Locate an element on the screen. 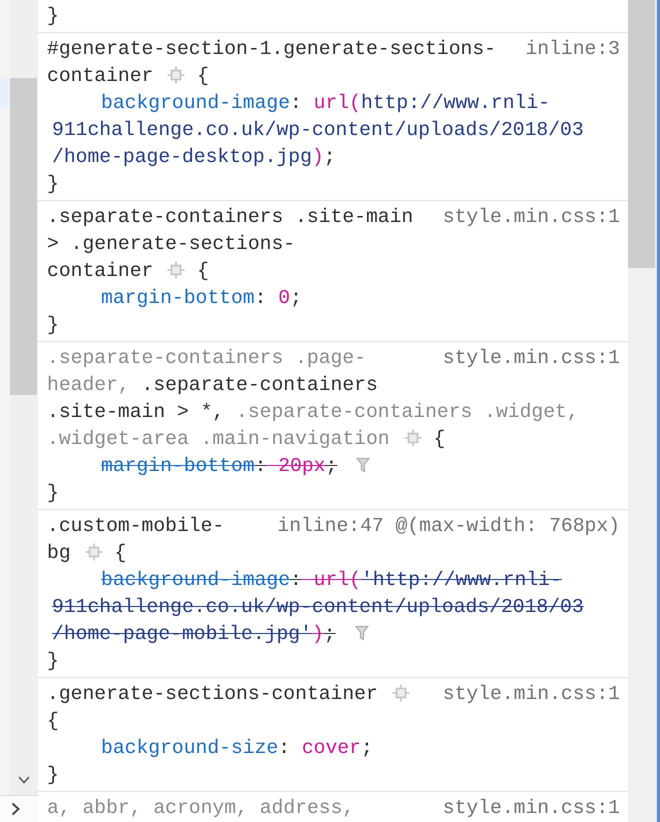 Image resolution: width=660 pixels, height=822 pixels. css-selector: .generate-sections-container is located at coordinates (212, 694).